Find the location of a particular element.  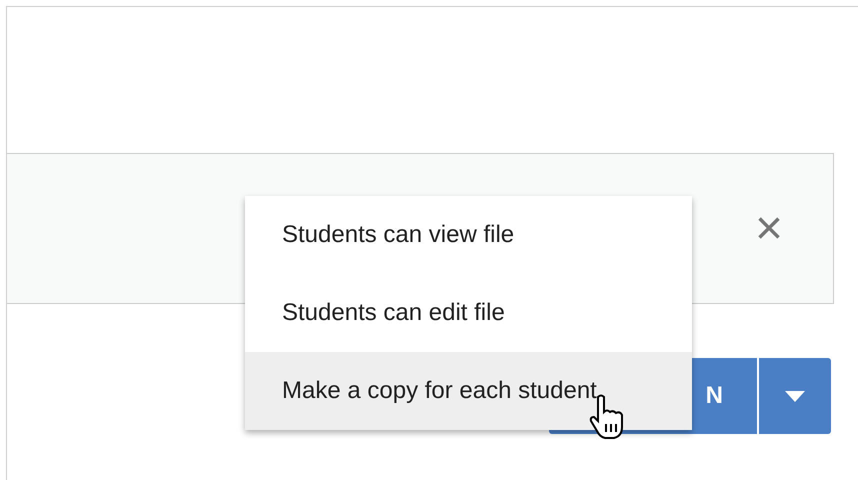

menu-item: Students can view file is located at coordinates (468, 235).